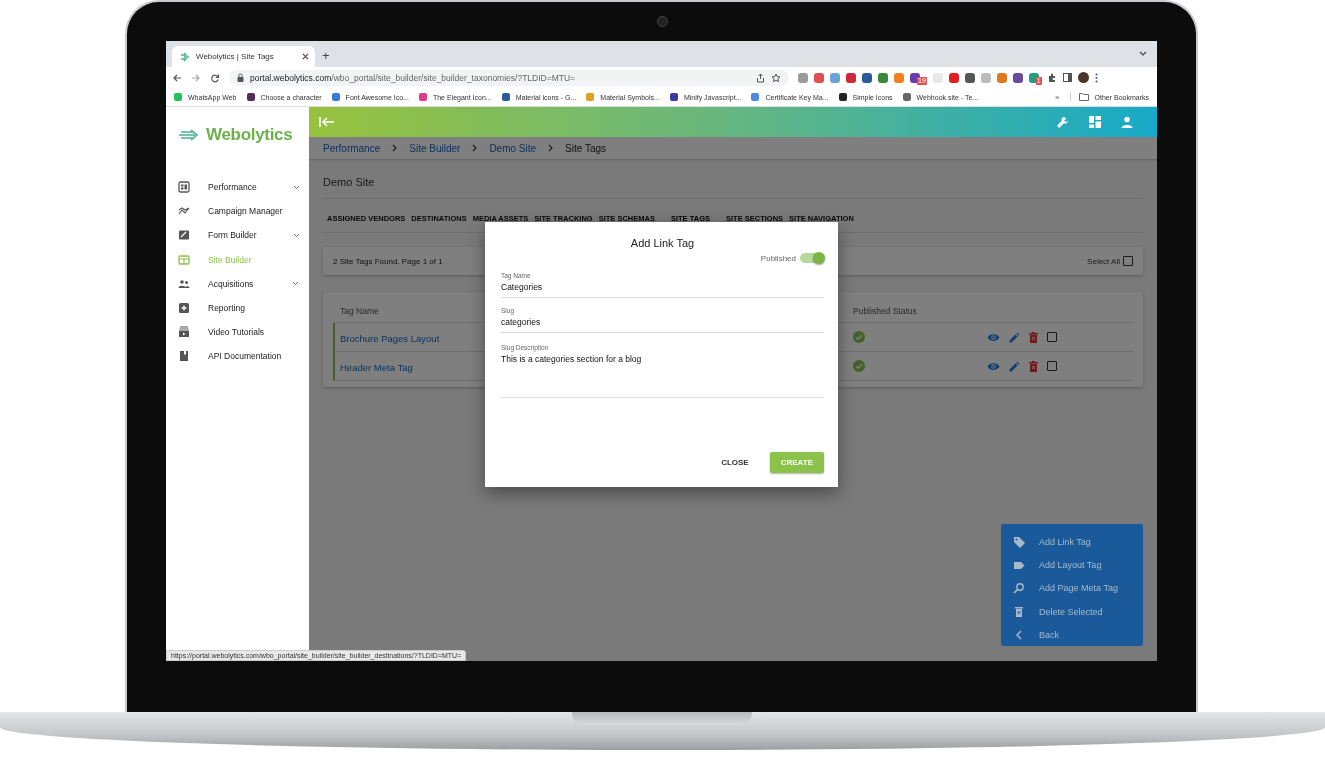 The width and height of the screenshot is (1325, 780). What do you see at coordinates (215, 77) in the screenshot?
I see `reload-icon` at bounding box center [215, 77].